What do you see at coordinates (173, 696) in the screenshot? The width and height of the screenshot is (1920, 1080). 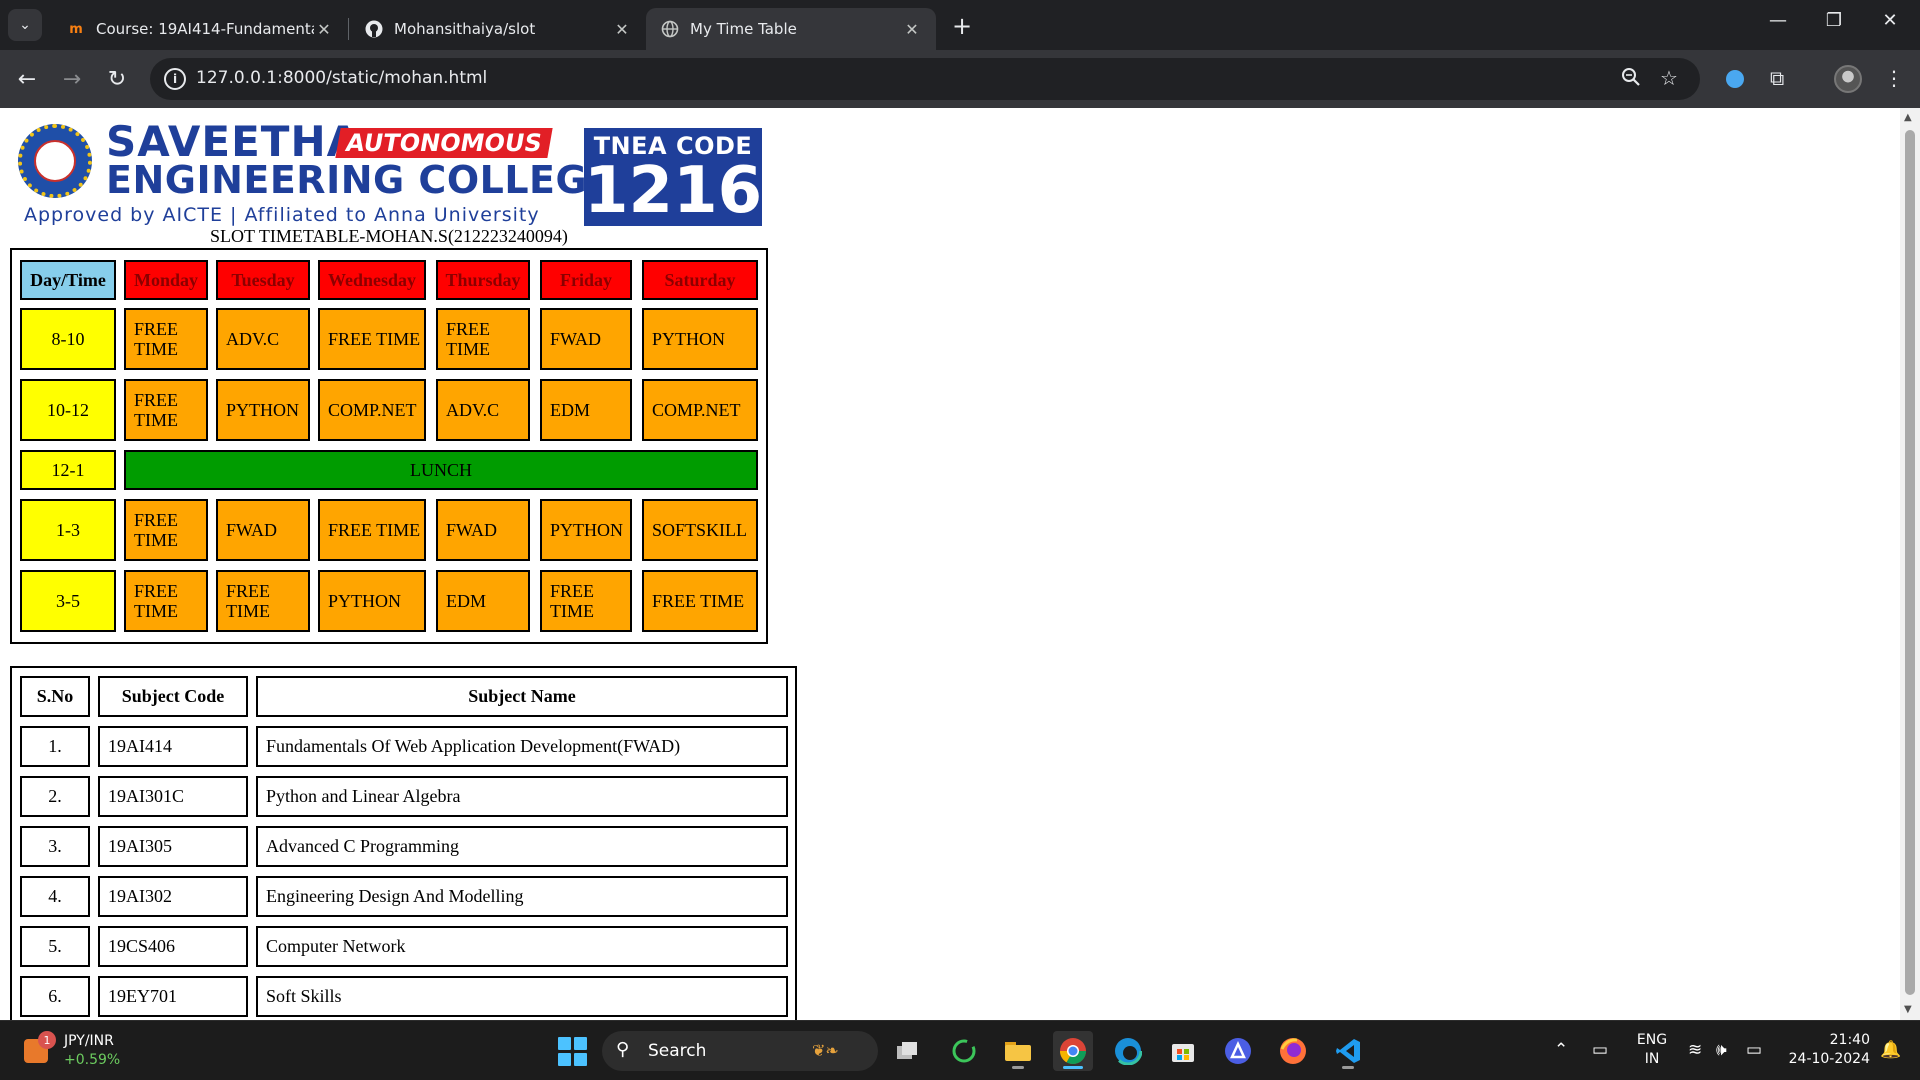 I see `header-subject-code: Subject Code` at bounding box center [173, 696].